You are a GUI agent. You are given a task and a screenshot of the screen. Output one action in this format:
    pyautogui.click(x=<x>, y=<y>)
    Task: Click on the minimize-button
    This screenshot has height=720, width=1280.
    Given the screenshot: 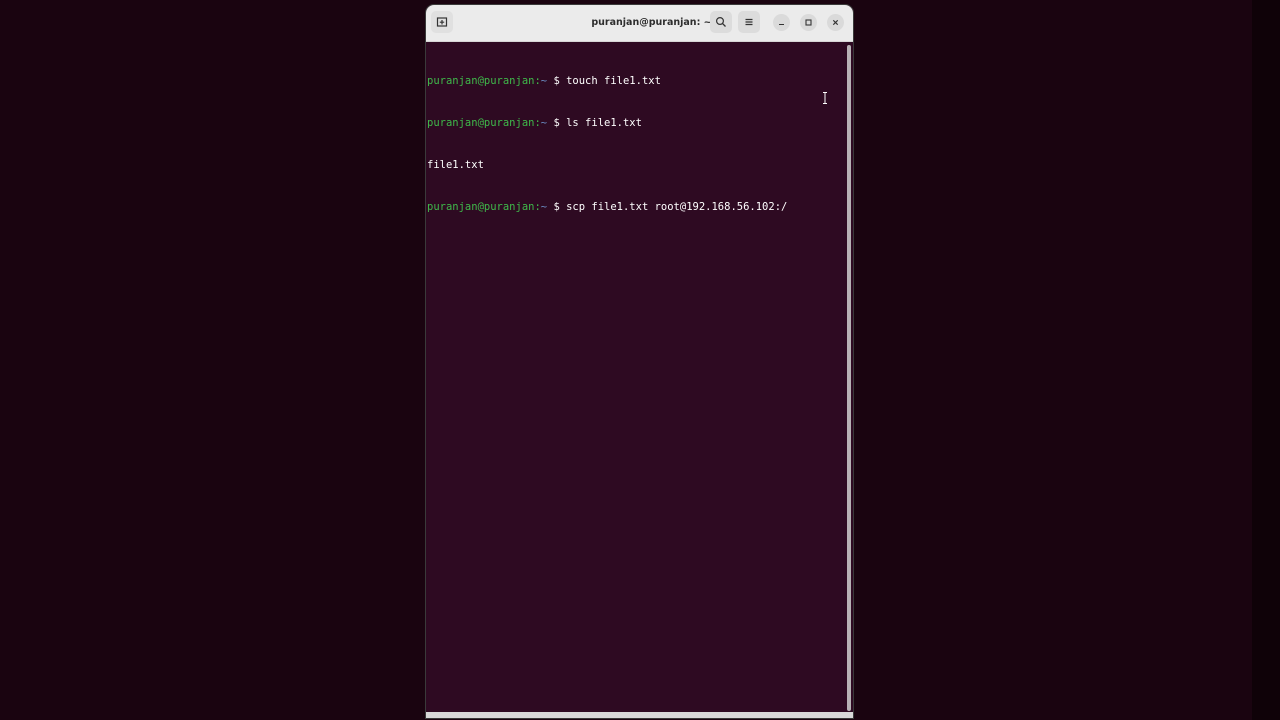 What is the action you would take?
    pyautogui.click(x=781, y=22)
    